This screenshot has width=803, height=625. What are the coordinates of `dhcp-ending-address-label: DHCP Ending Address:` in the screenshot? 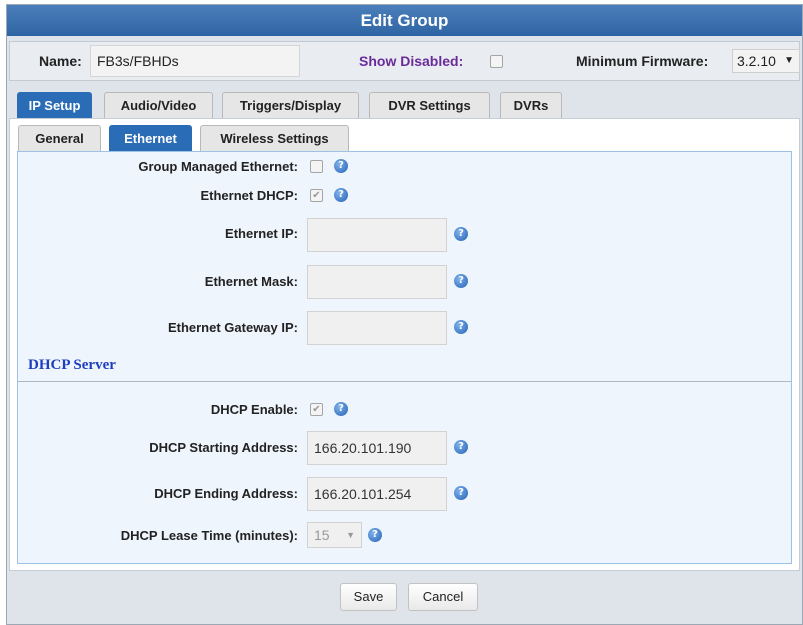 It's located at (226, 493).